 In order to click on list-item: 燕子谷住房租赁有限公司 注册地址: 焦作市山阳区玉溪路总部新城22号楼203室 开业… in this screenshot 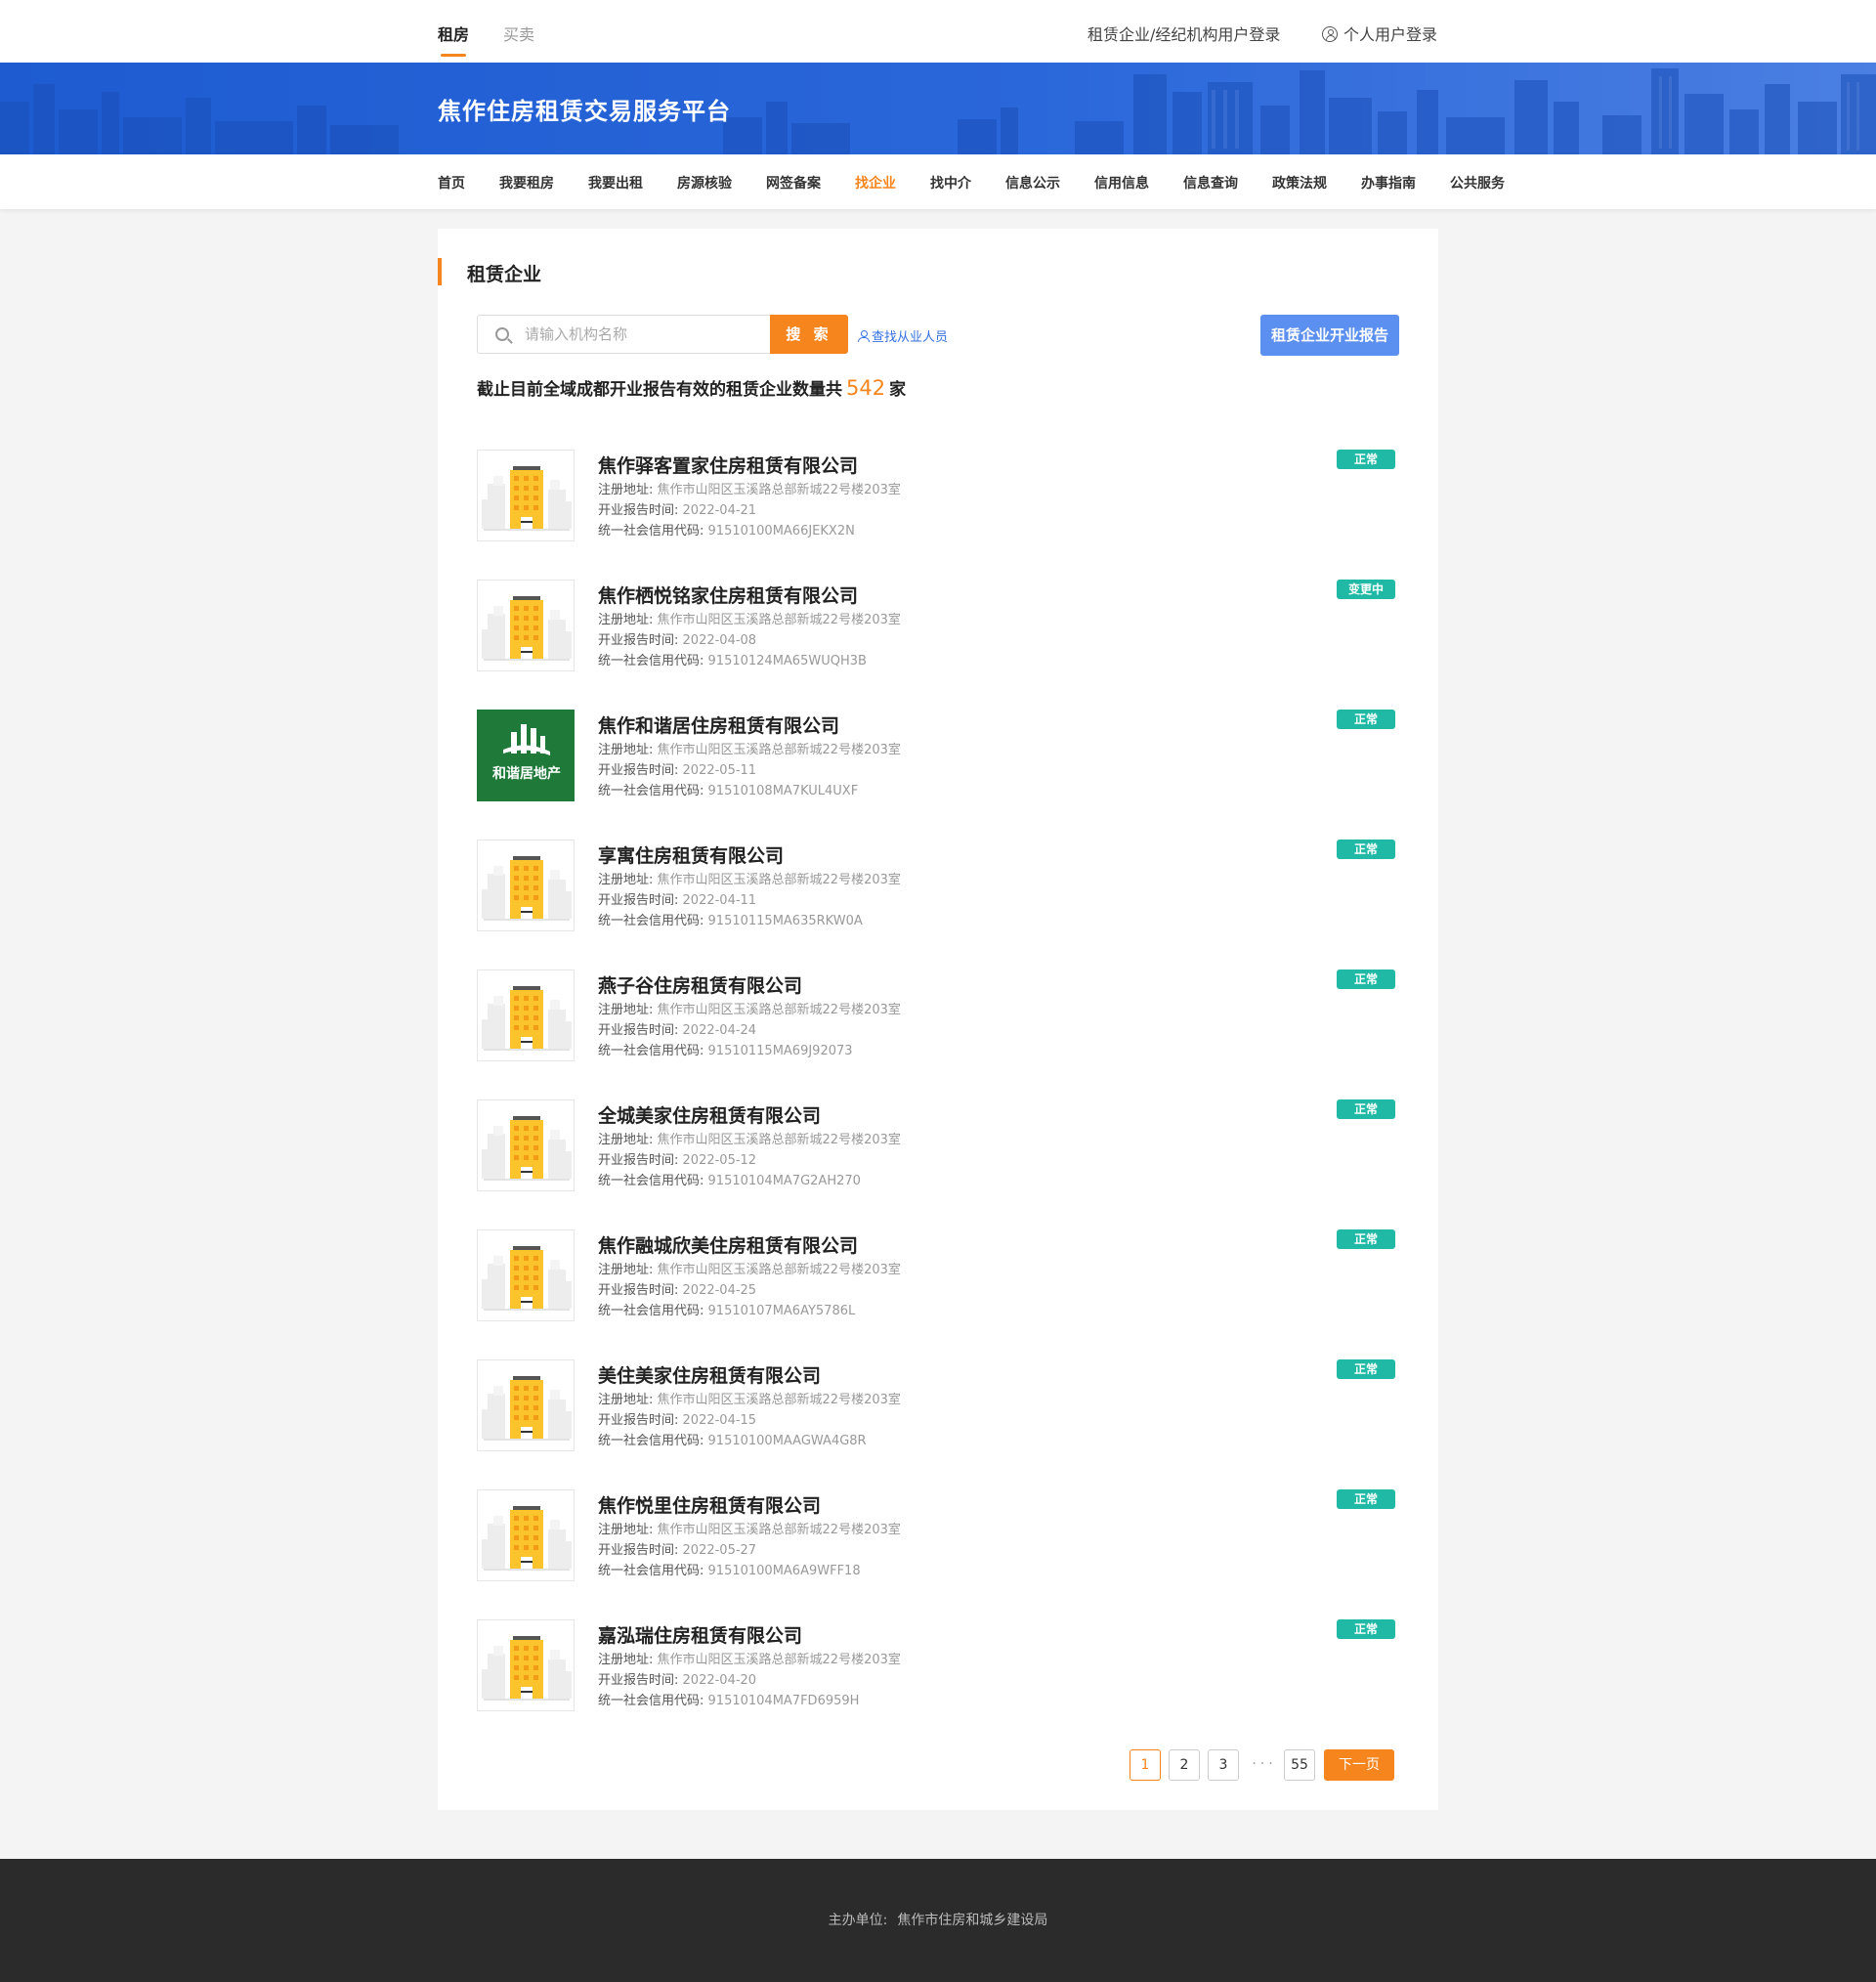, I will do `click(938, 1018)`.